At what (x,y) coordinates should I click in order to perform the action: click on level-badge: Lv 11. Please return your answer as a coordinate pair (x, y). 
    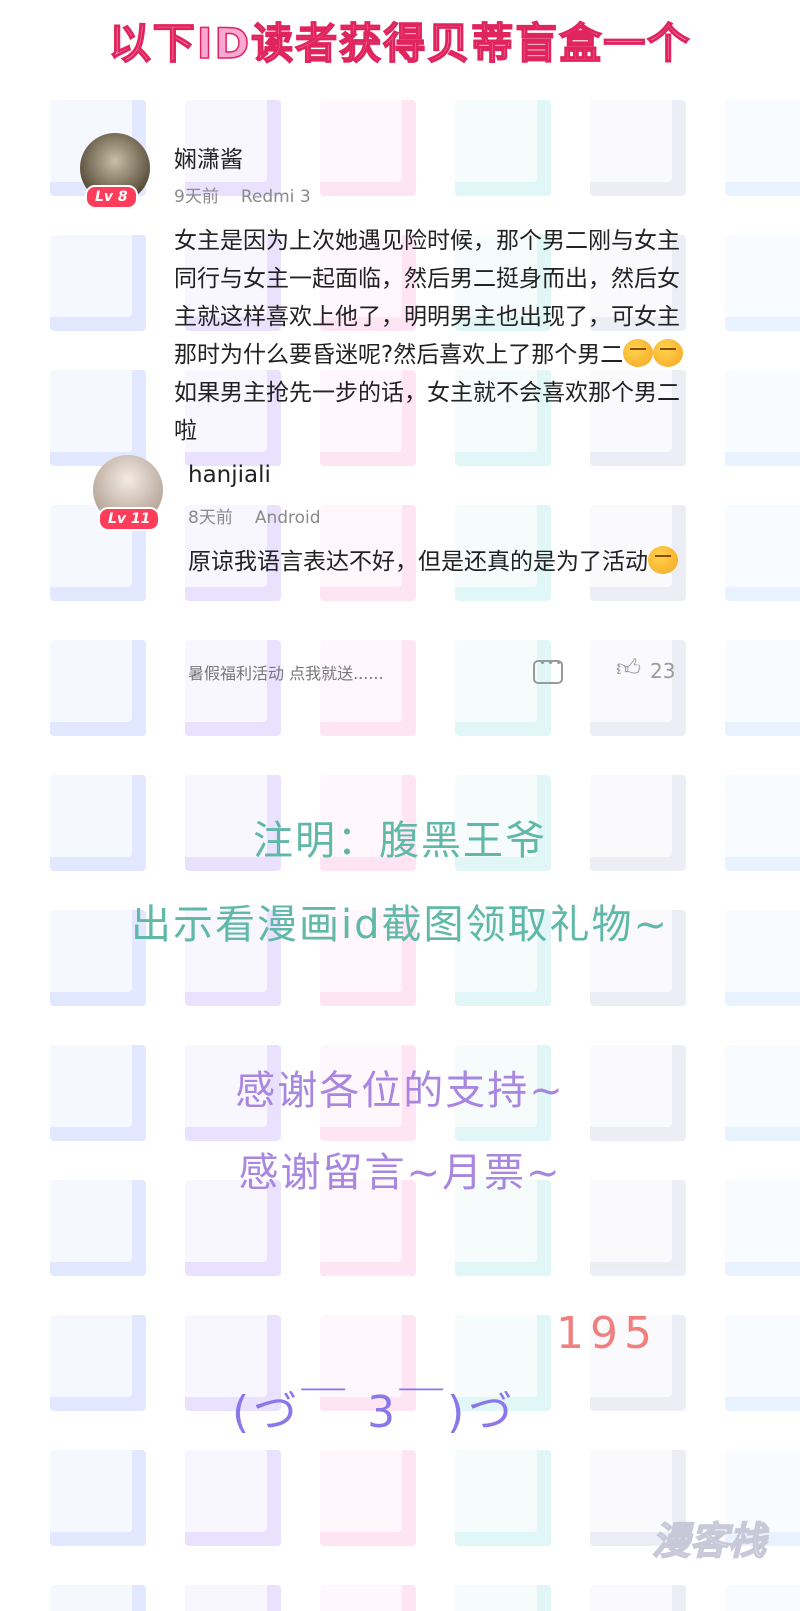
    Looking at the image, I should click on (129, 519).